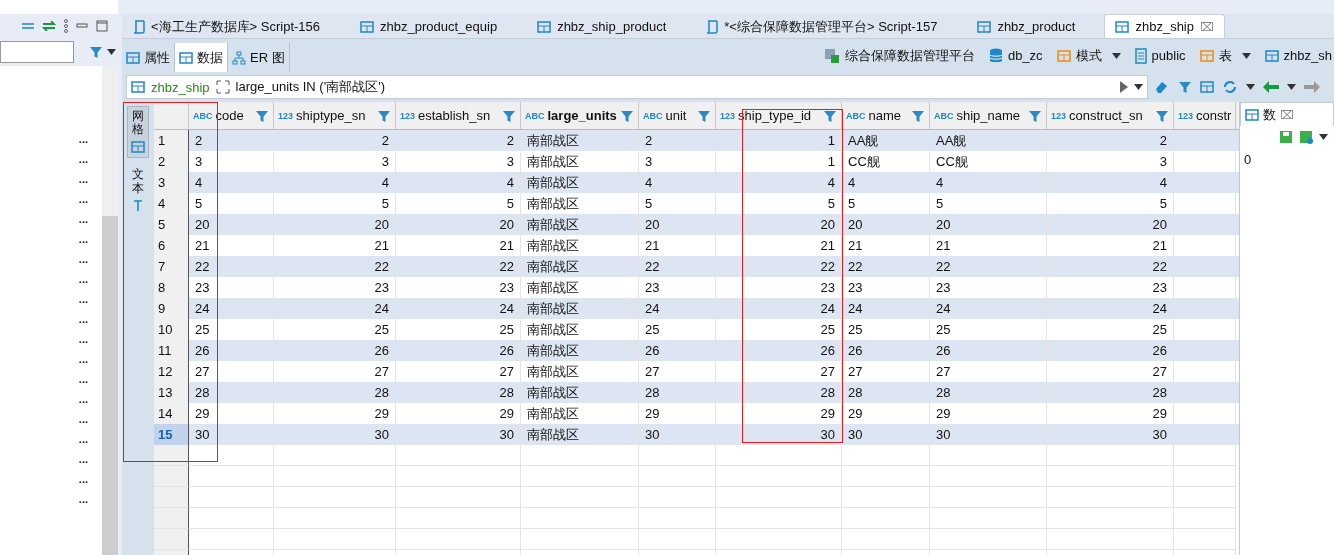 The image size is (1334, 555). I want to click on editor-tab: zhbz_ship ⌧, so click(1164, 26).